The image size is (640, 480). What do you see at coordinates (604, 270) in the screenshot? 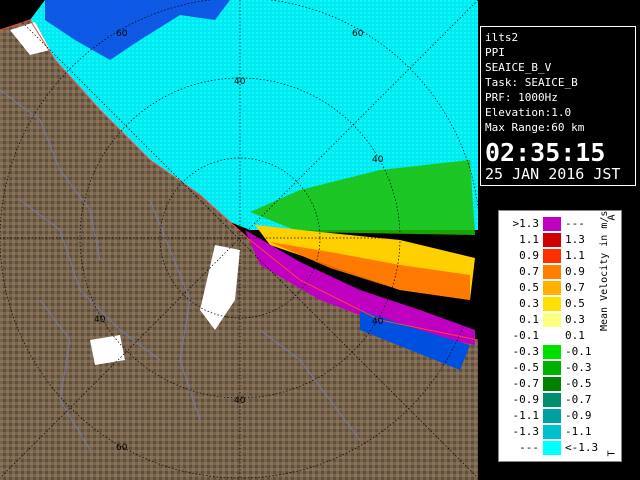
I see `legend-title: Mean Velocity in m/s` at bounding box center [604, 270].